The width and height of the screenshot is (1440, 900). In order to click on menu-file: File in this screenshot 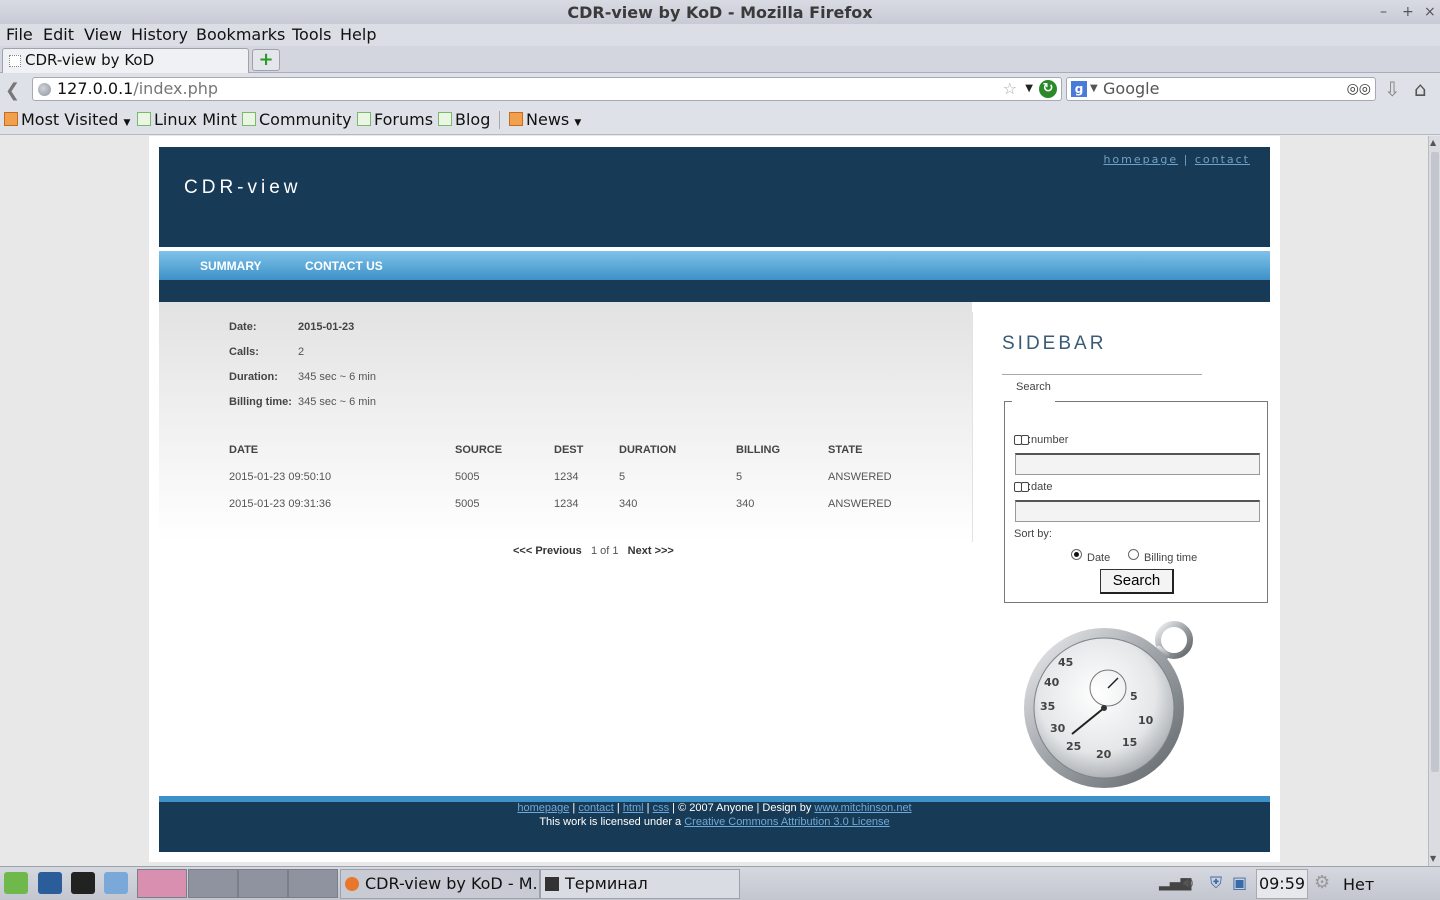, I will do `click(19, 34)`.